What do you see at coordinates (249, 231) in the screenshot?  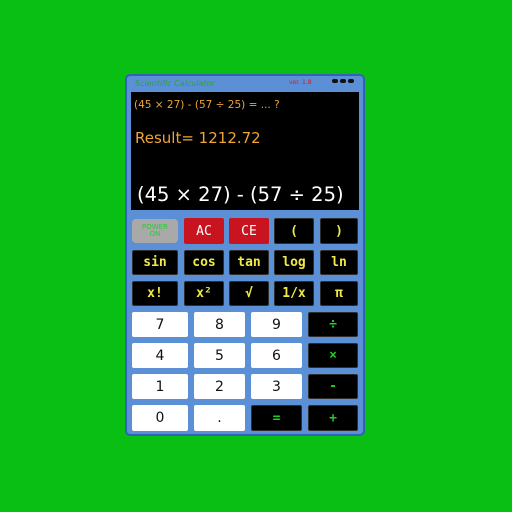 I see `clear-entry-button: CE` at bounding box center [249, 231].